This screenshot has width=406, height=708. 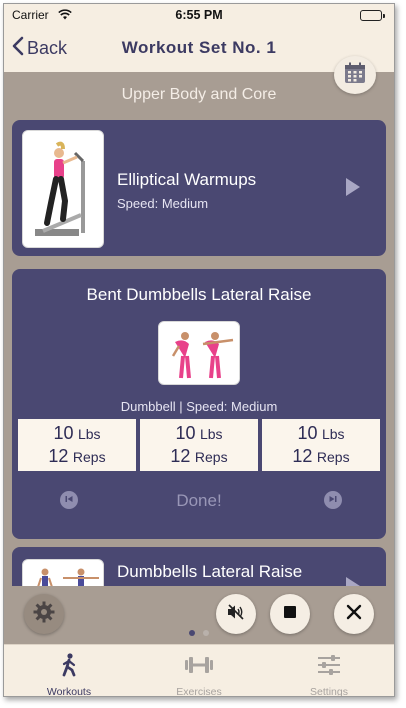 What do you see at coordinates (69, 667) in the screenshot?
I see `person-walking-icon` at bounding box center [69, 667].